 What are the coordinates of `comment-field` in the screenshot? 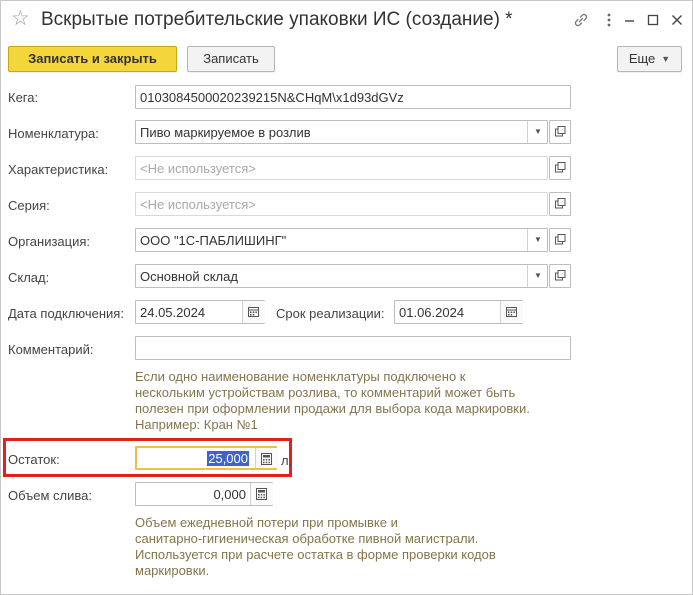 It's located at (353, 348).